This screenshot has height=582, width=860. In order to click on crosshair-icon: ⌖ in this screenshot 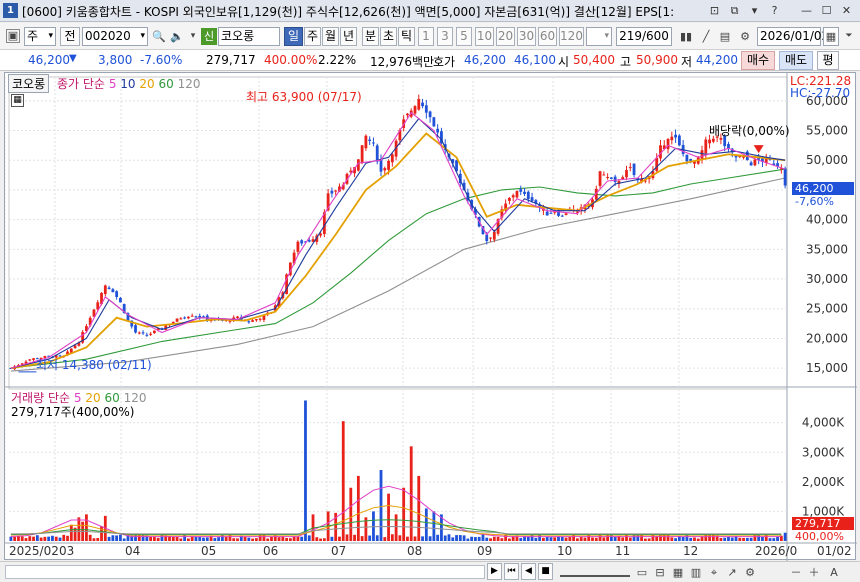, I will do `click(714, 572)`.